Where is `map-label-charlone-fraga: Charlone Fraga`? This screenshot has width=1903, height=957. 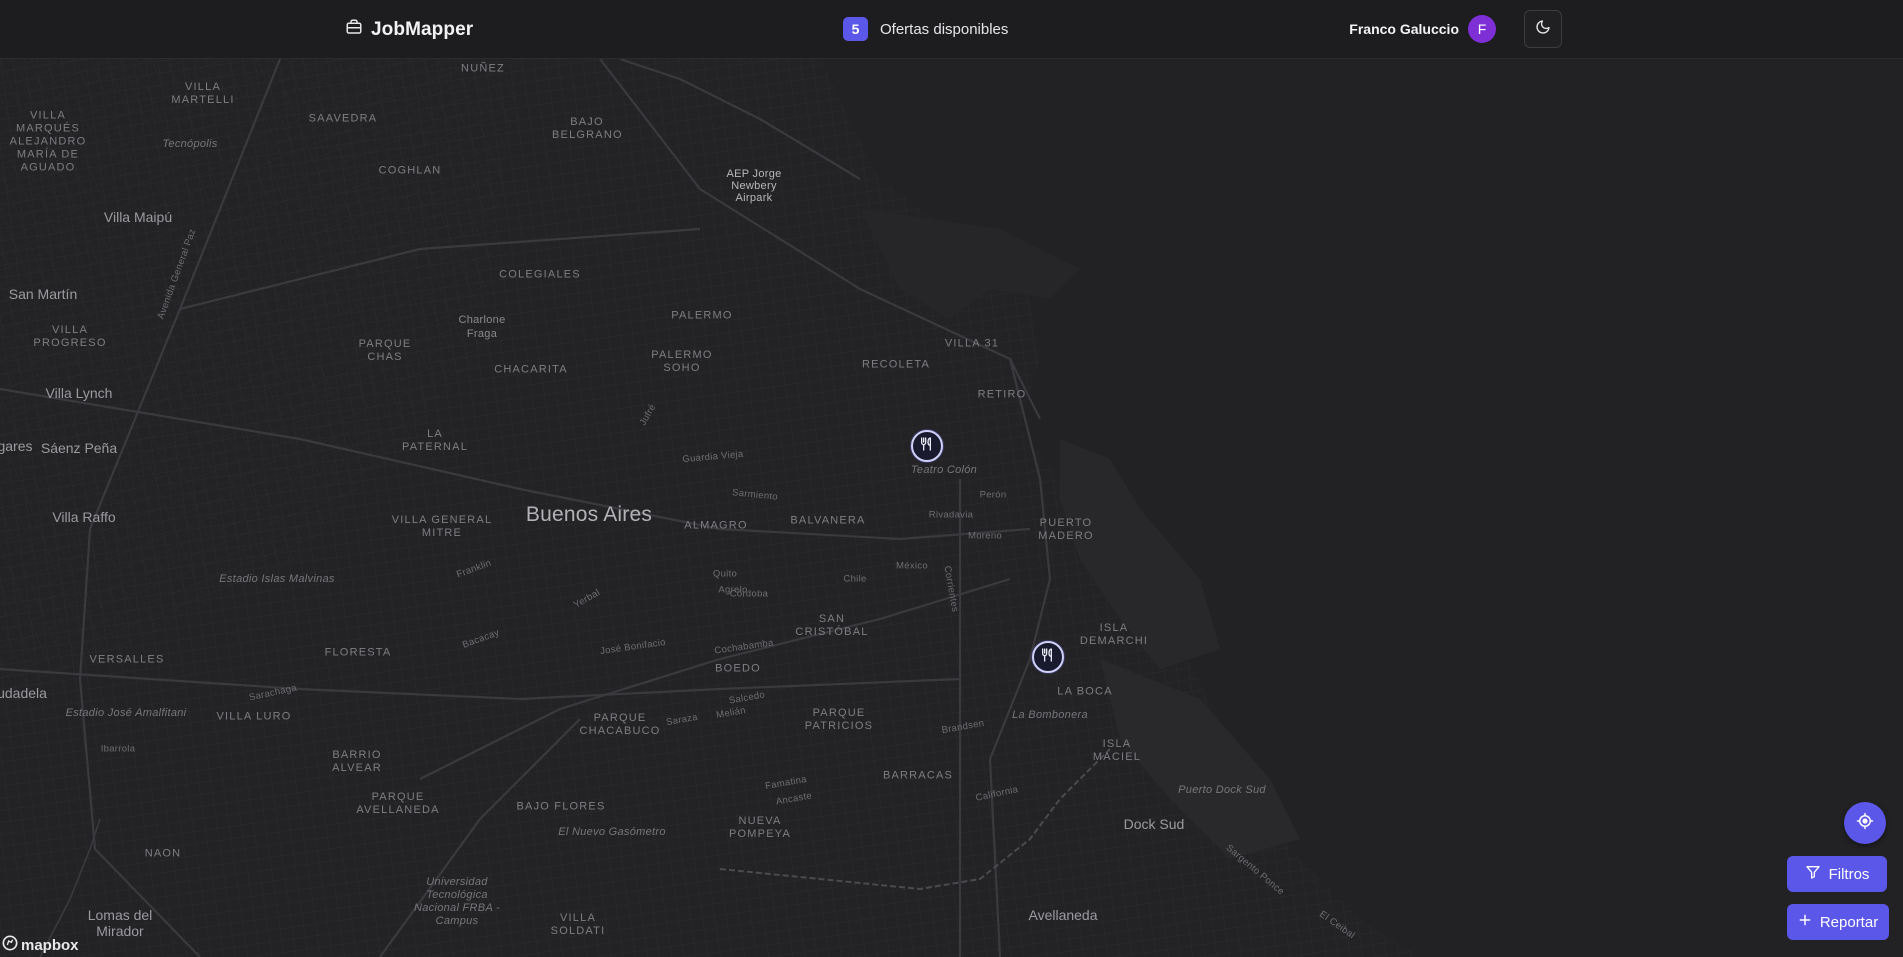 map-label-charlone-fraga: Charlone Fraga is located at coordinates (482, 327).